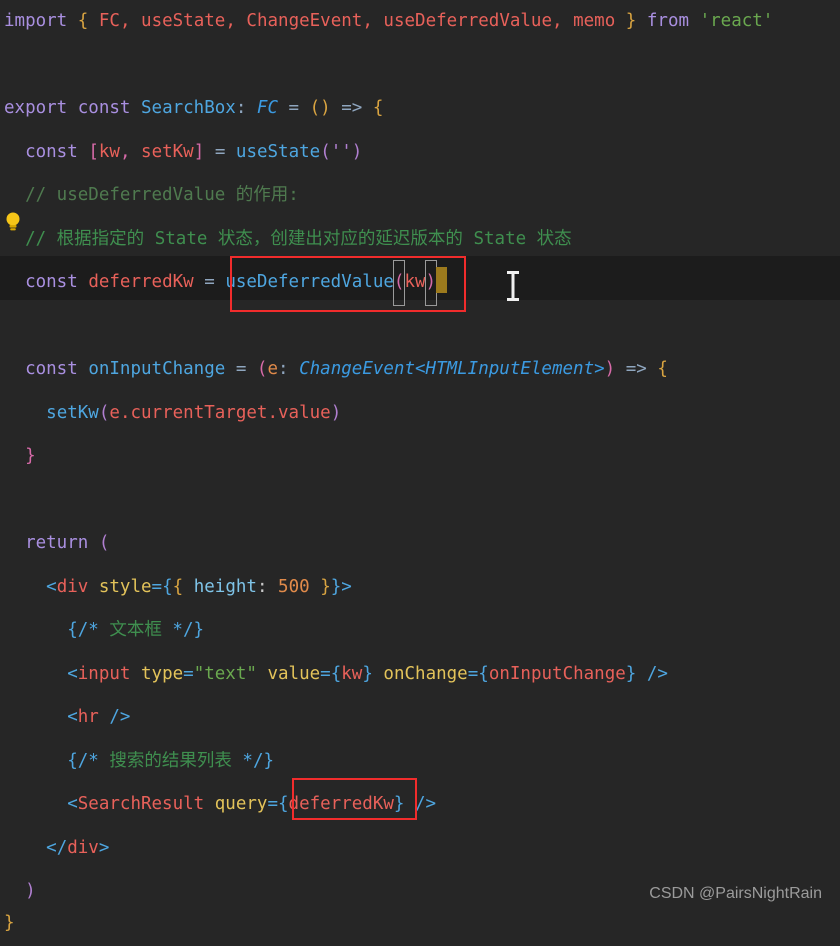  What do you see at coordinates (36, 21) in the screenshot?
I see `token-import: import` at bounding box center [36, 21].